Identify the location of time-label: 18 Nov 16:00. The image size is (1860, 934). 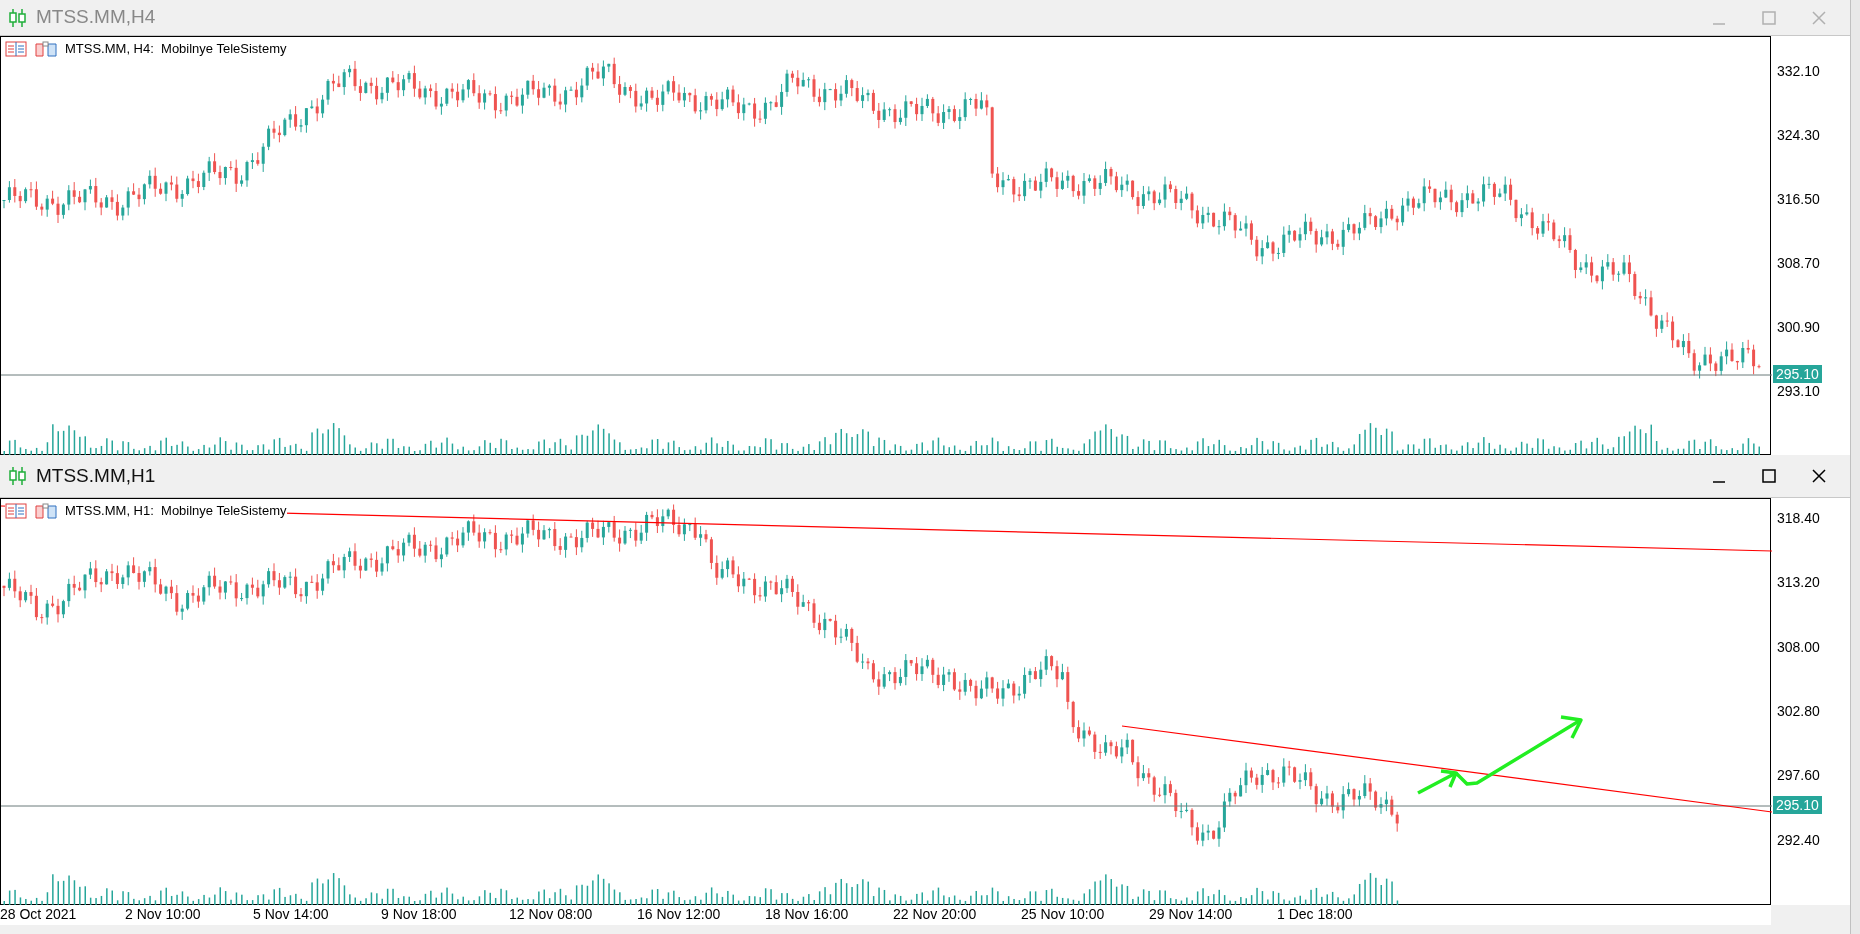
(807, 914).